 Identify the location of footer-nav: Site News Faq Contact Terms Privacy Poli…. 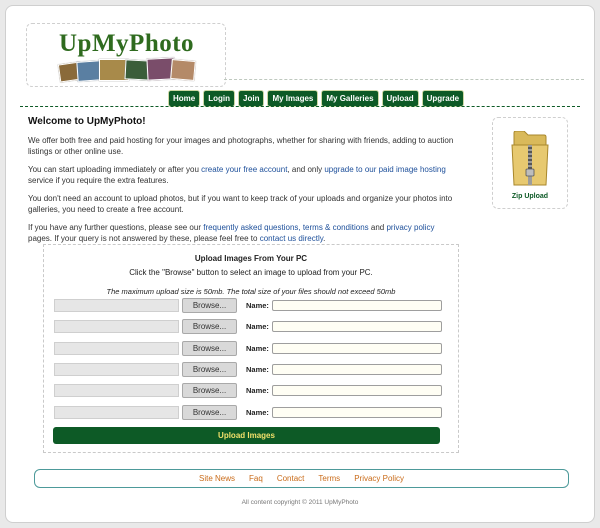
(301, 478).